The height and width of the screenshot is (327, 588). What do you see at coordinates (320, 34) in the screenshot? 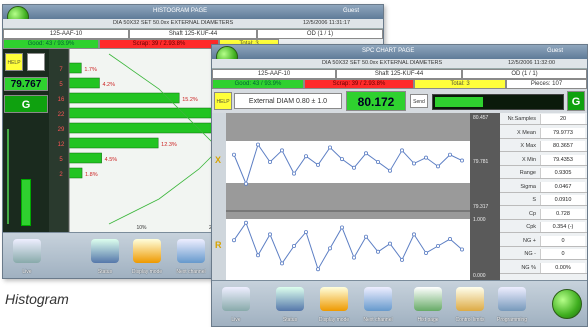
I see `channel-od: OD (1 / 1)` at bounding box center [320, 34].